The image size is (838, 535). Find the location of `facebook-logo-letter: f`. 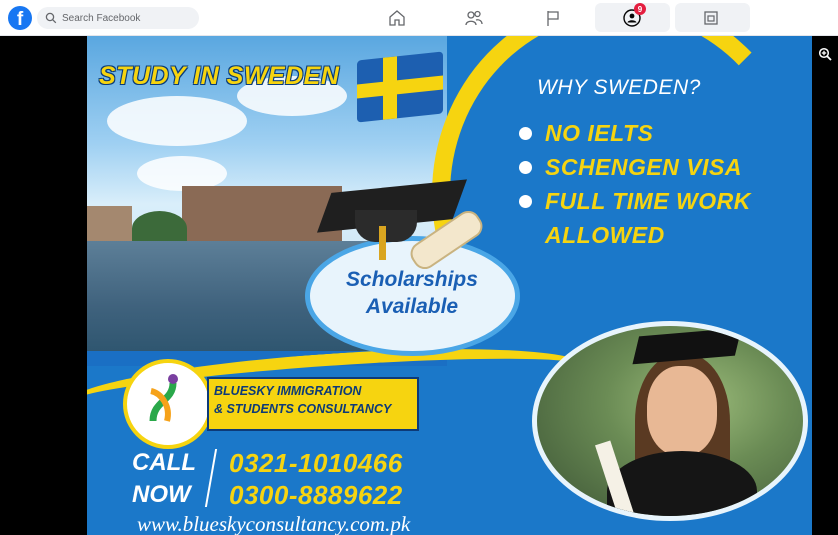

facebook-logo-letter: f is located at coordinates (20, 19).